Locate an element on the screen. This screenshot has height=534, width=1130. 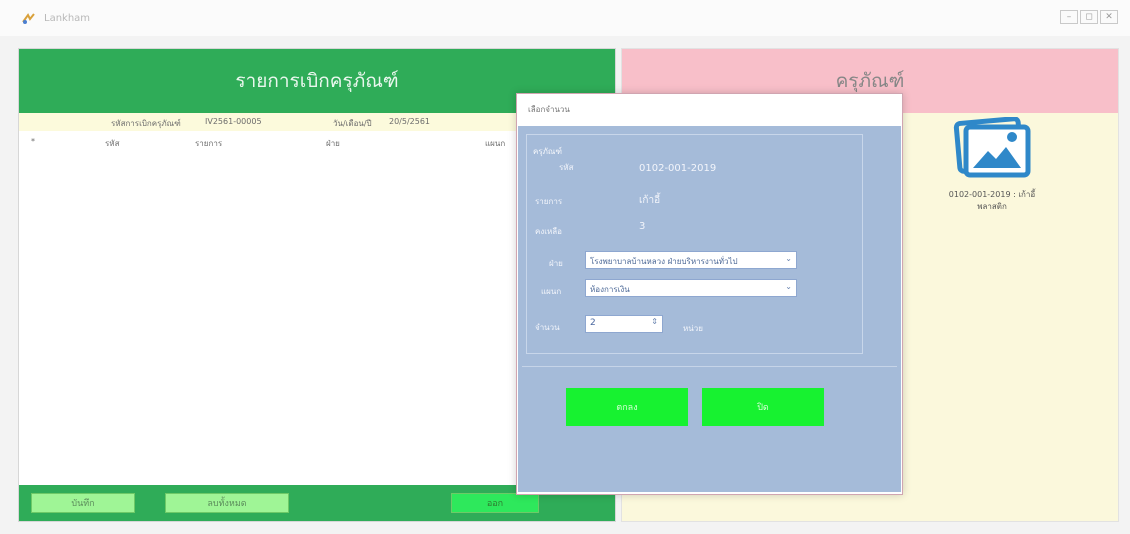
row-marker: * is located at coordinates (33, 141).